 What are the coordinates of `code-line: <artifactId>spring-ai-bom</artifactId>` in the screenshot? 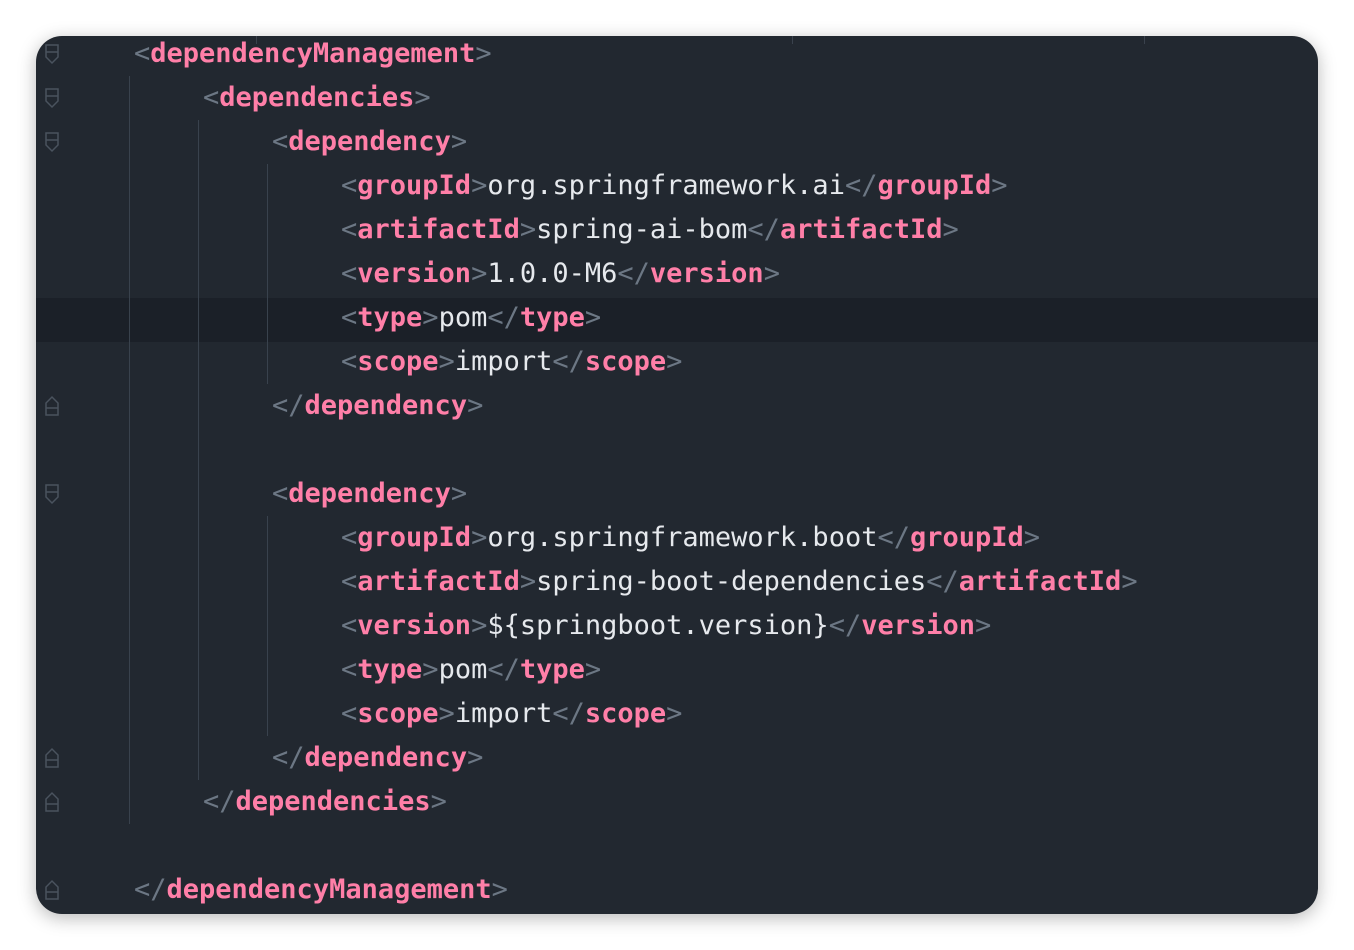 It's located at (650, 230).